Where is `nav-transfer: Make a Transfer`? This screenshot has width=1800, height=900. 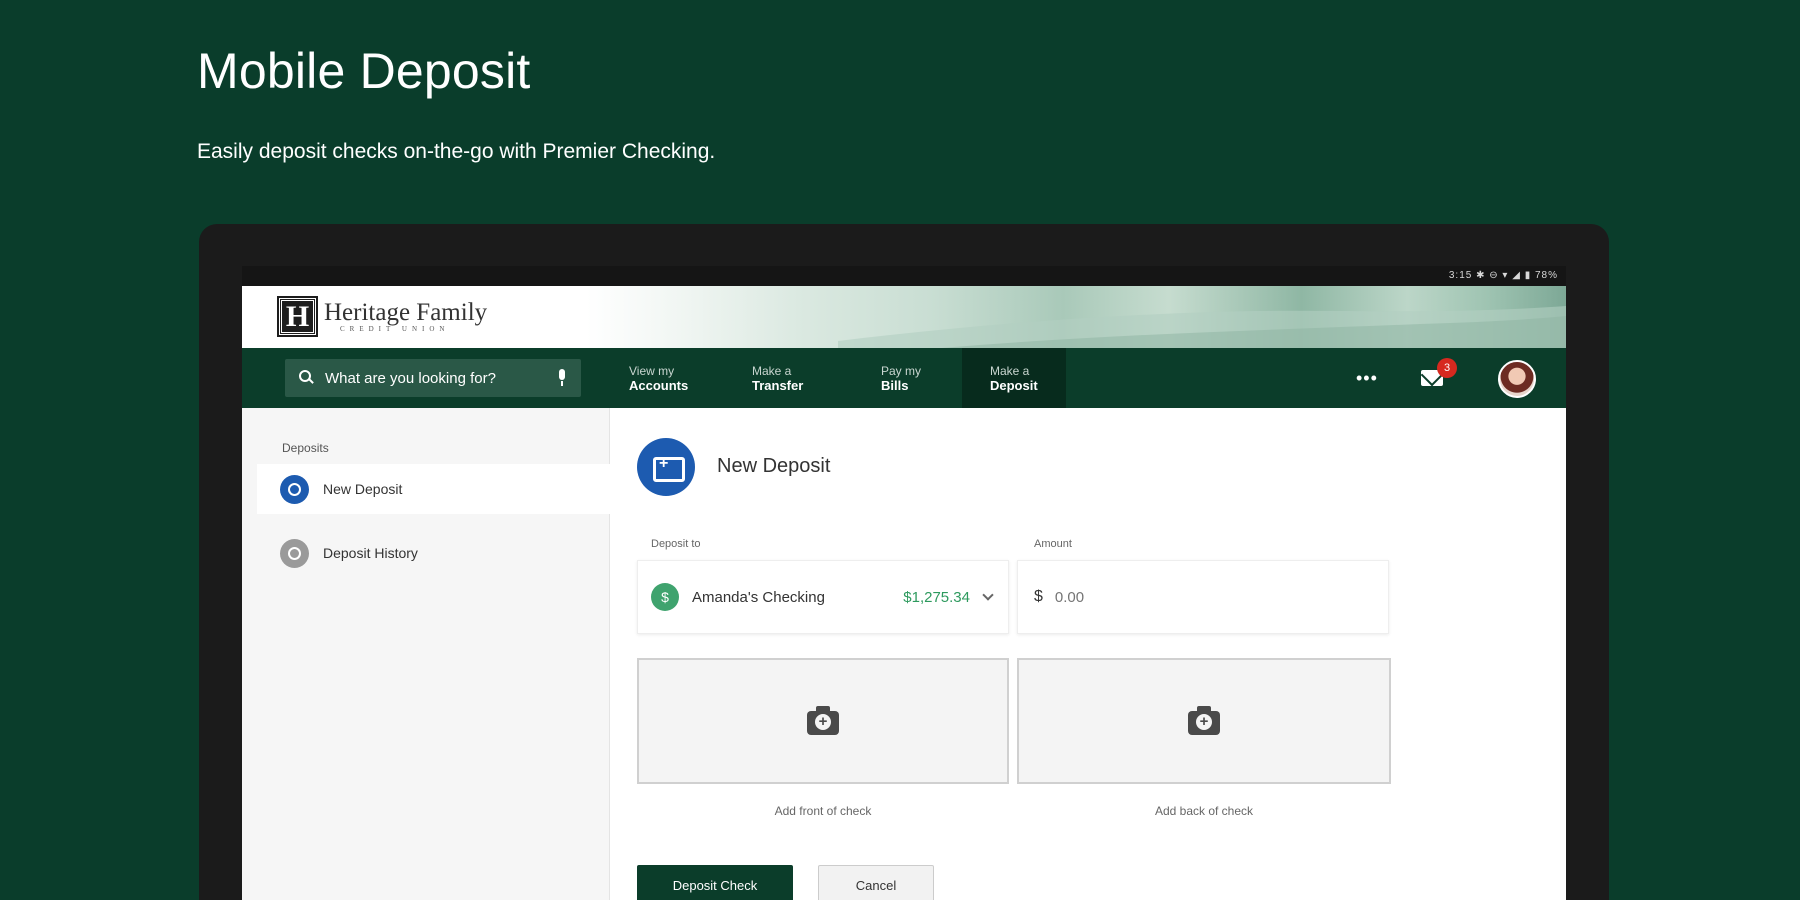
nav-transfer: Make a Transfer is located at coordinates (777, 378).